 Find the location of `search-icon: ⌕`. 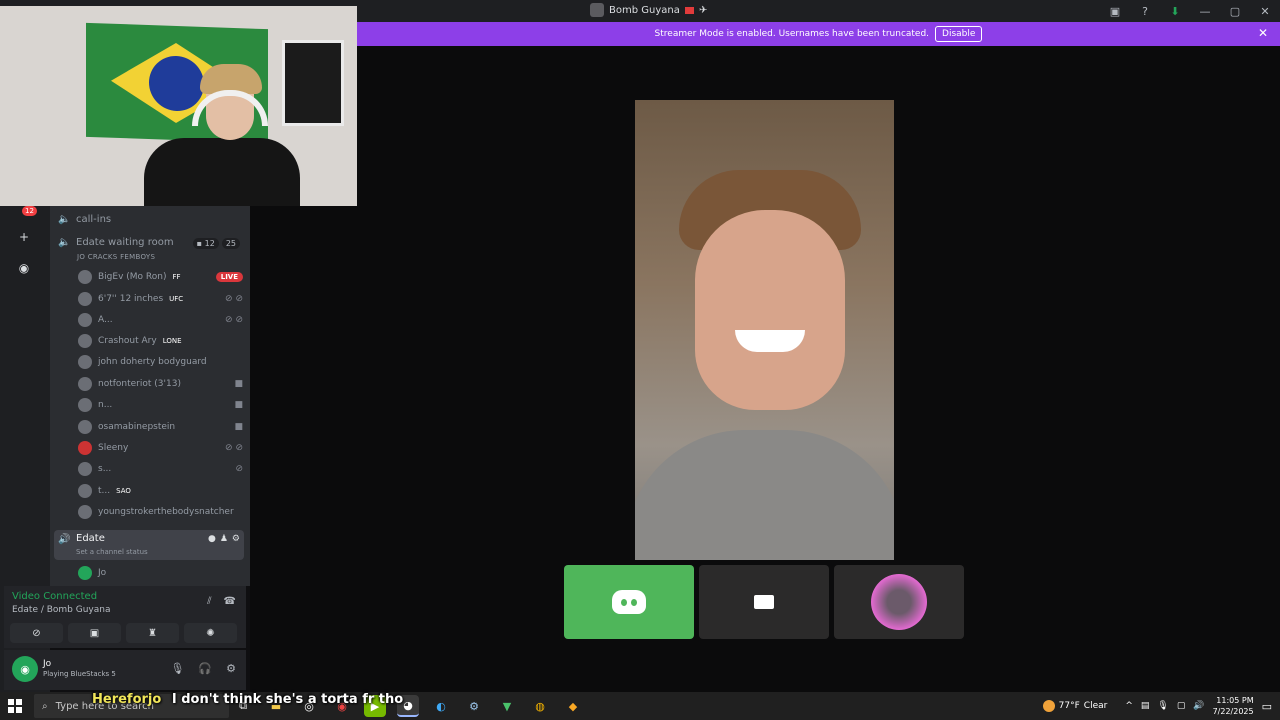

search-icon: ⌕ is located at coordinates (45, 706).